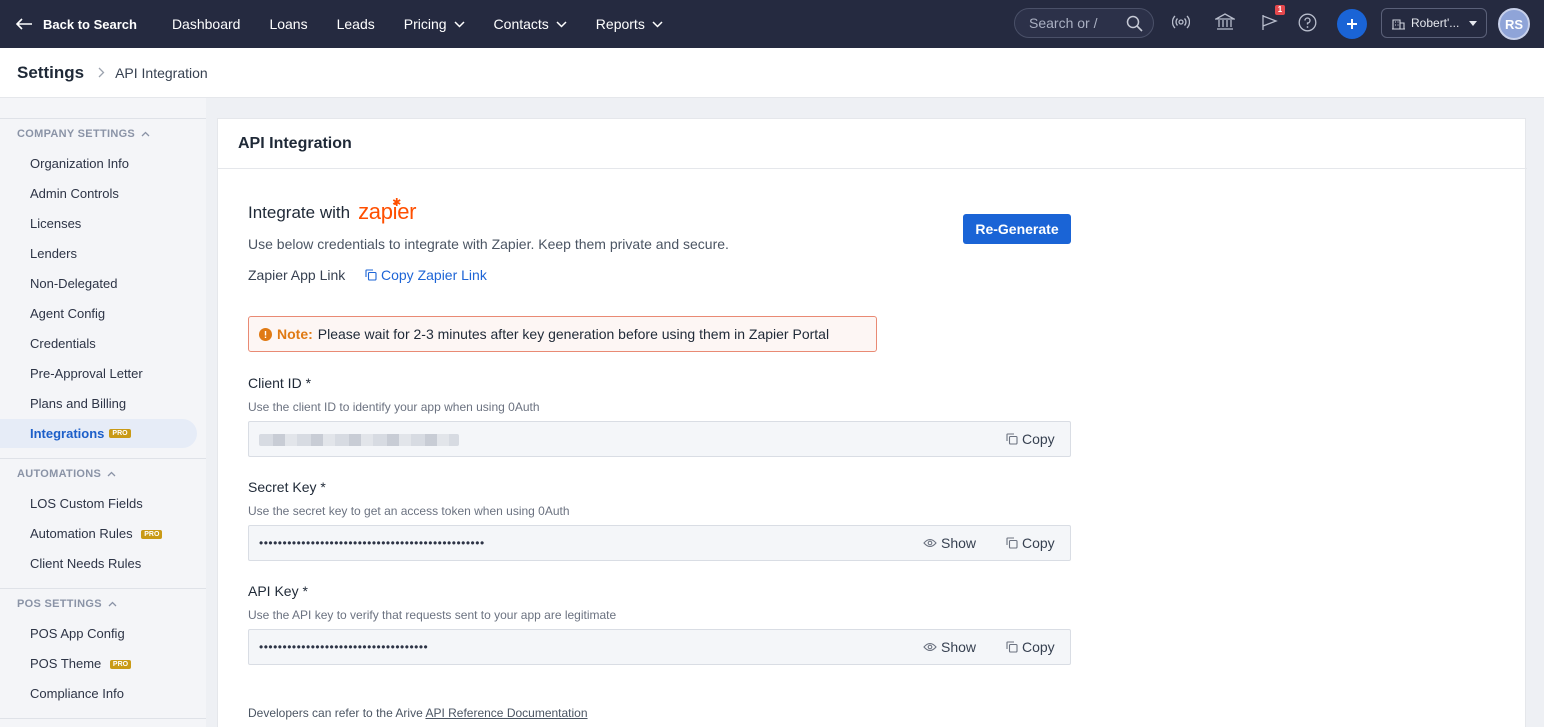 Image resolution: width=1544 pixels, height=727 pixels. Describe the element at coordinates (90, 24) in the screenshot. I see `back-to-search-label: Back to Search` at that location.